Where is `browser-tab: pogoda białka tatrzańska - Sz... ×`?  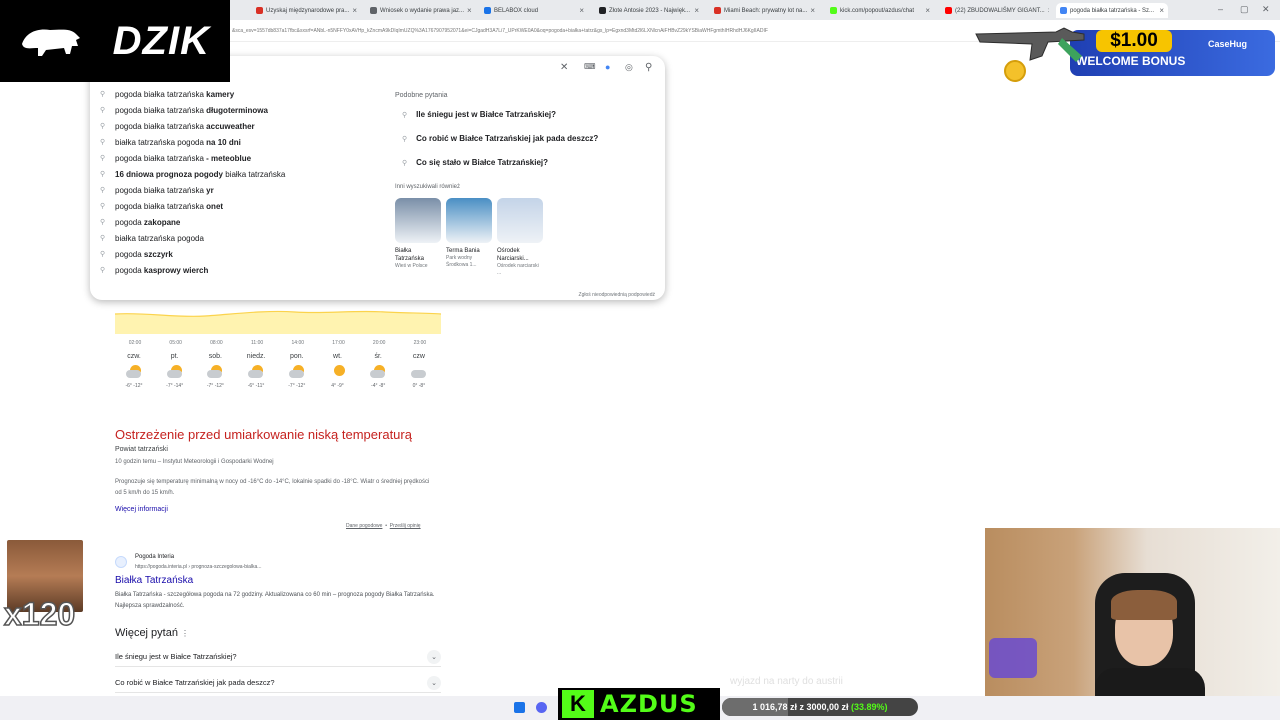
browser-tab: pogoda białka tatrzańska - Sz... × is located at coordinates (1112, 10).